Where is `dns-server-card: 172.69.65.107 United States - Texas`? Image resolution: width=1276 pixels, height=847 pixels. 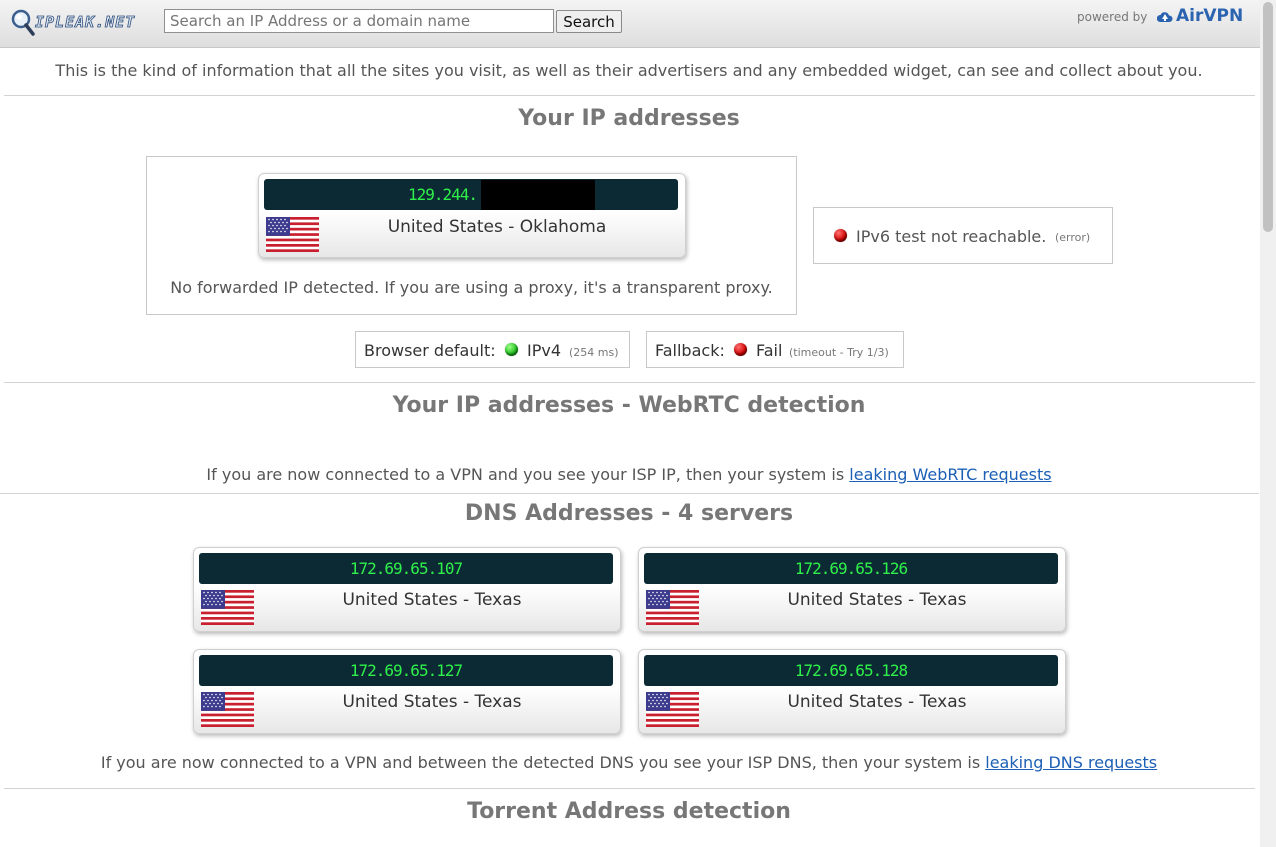
dns-server-card: 172.69.65.107 United States - Texas is located at coordinates (407, 589).